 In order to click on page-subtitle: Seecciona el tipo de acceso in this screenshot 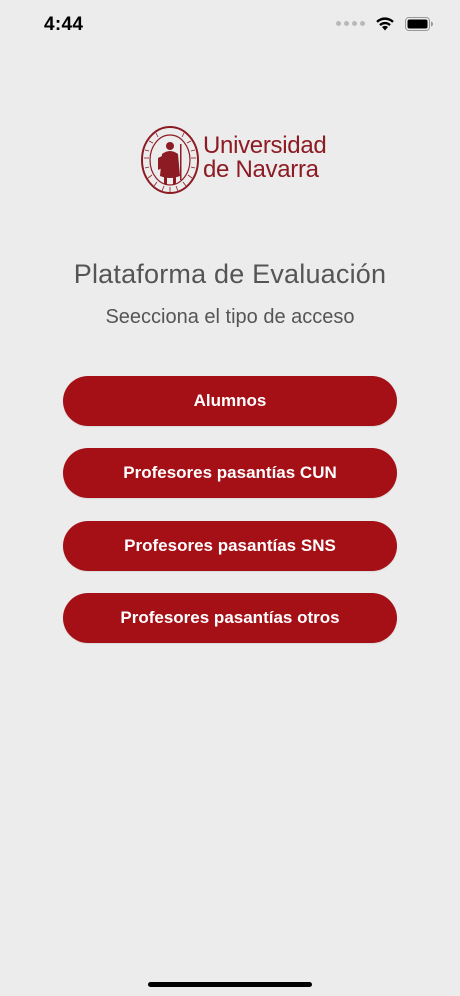, I will do `click(230, 317)`.